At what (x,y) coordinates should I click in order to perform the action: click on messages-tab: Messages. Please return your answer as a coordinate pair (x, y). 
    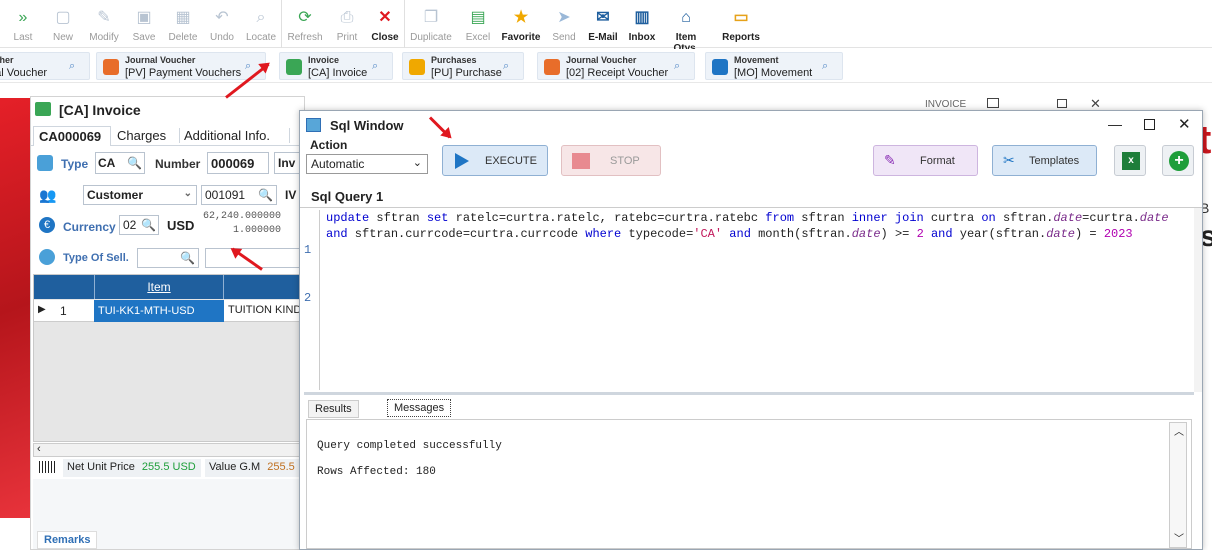
    Looking at the image, I should click on (419, 408).